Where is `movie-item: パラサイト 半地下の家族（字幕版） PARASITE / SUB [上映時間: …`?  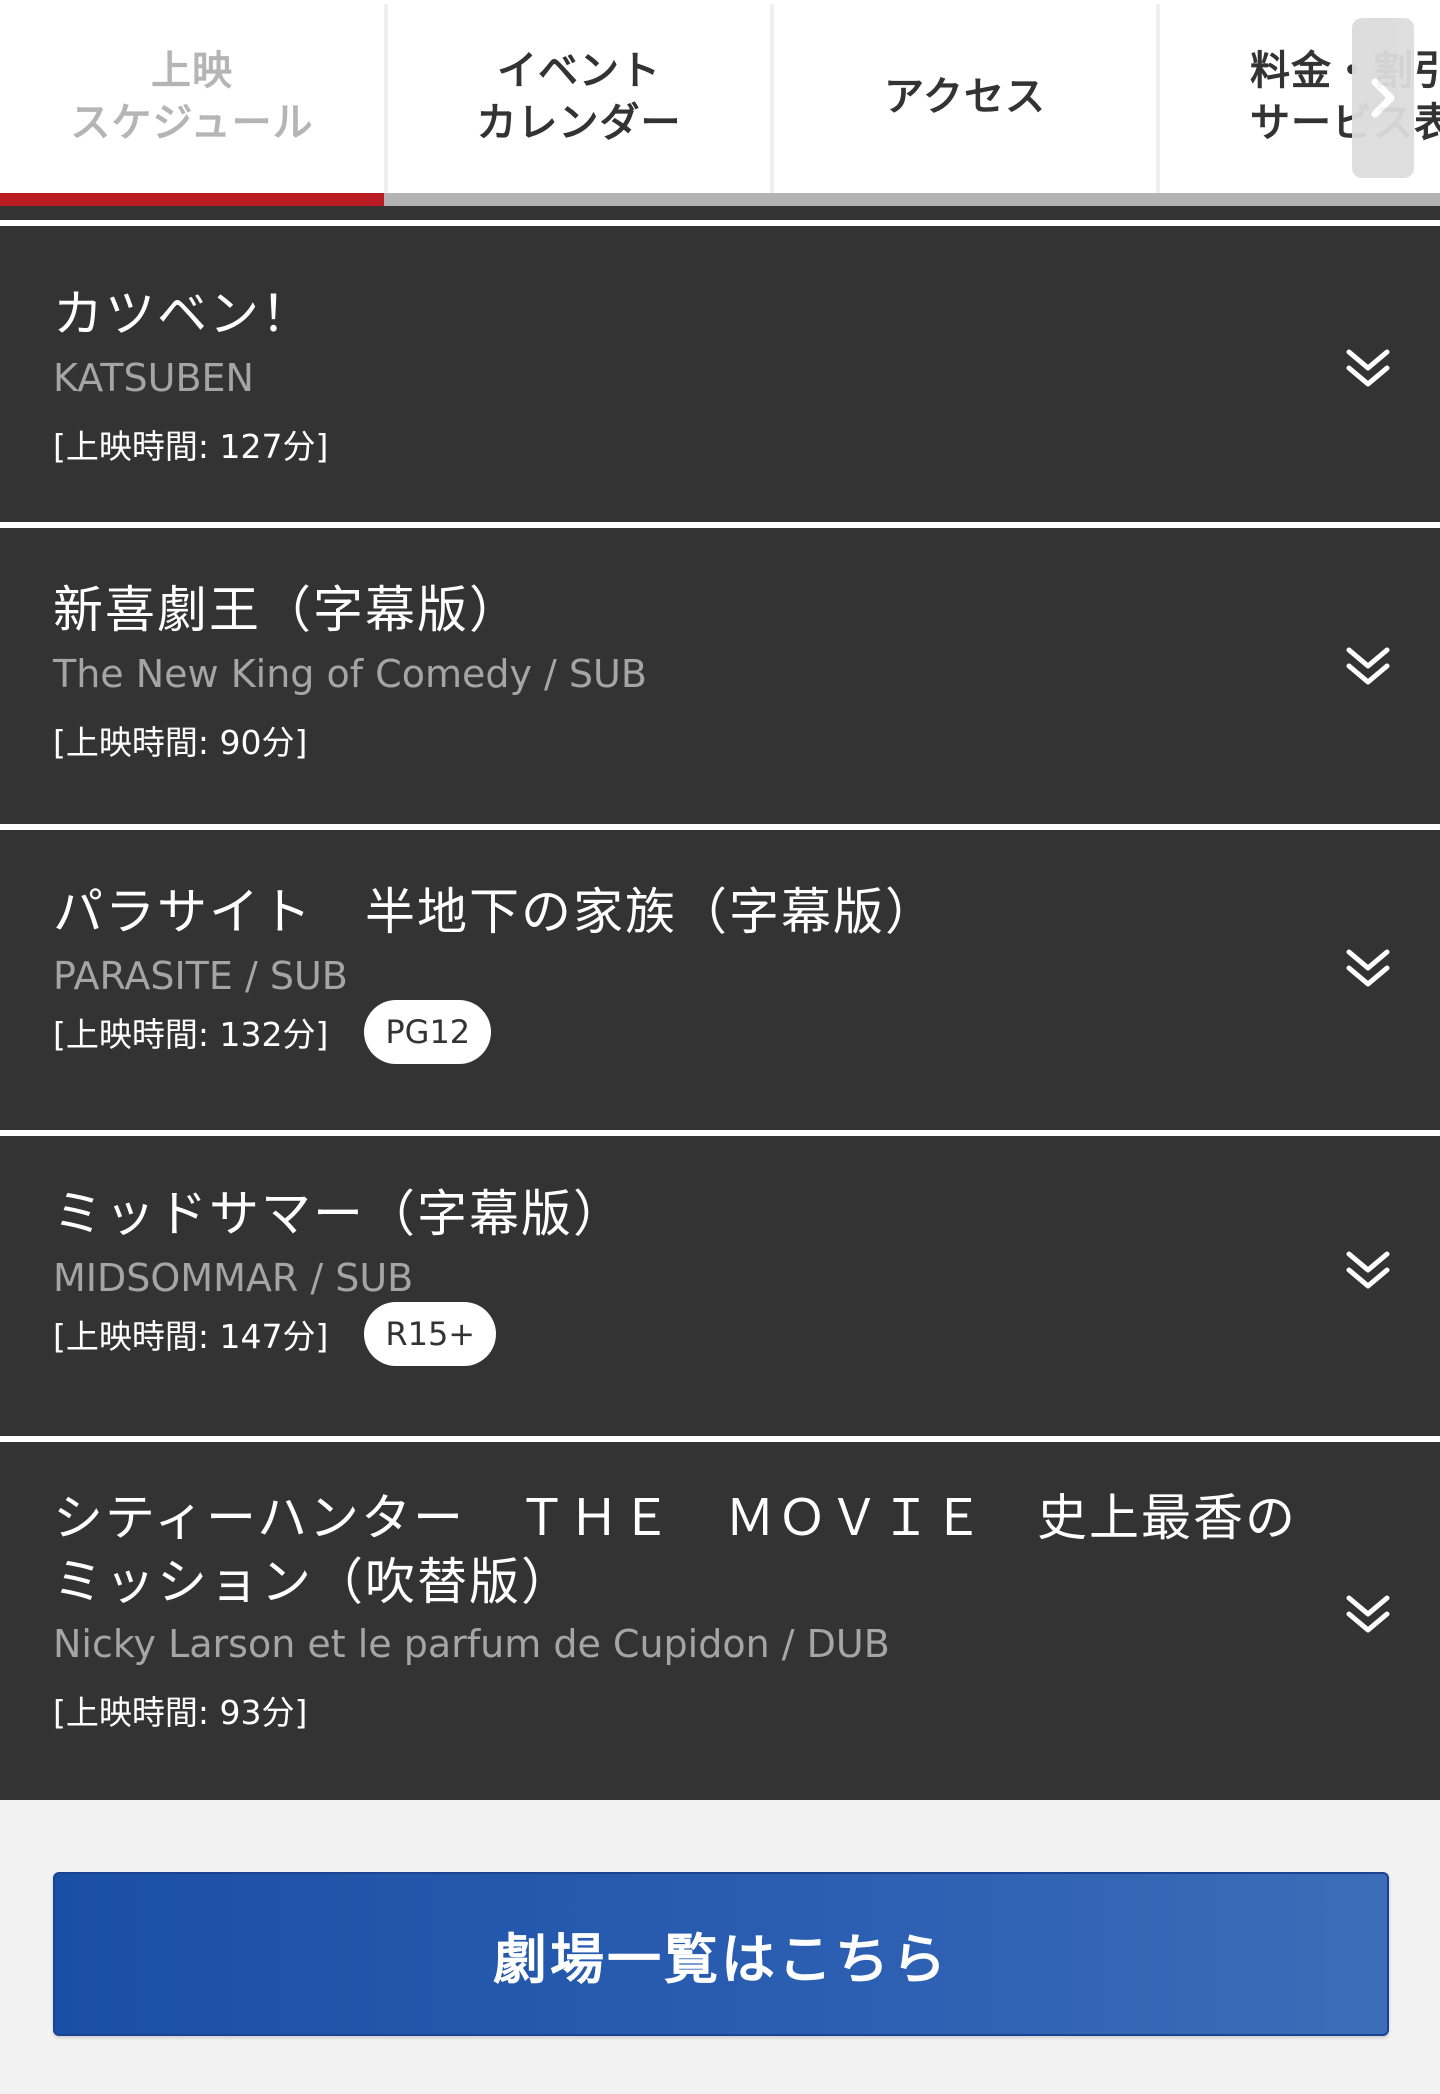 movie-item: パラサイト 半地下の家族（字幕版） PARASITE / SUB [上映時間: … is located at coordinates (720, 977).